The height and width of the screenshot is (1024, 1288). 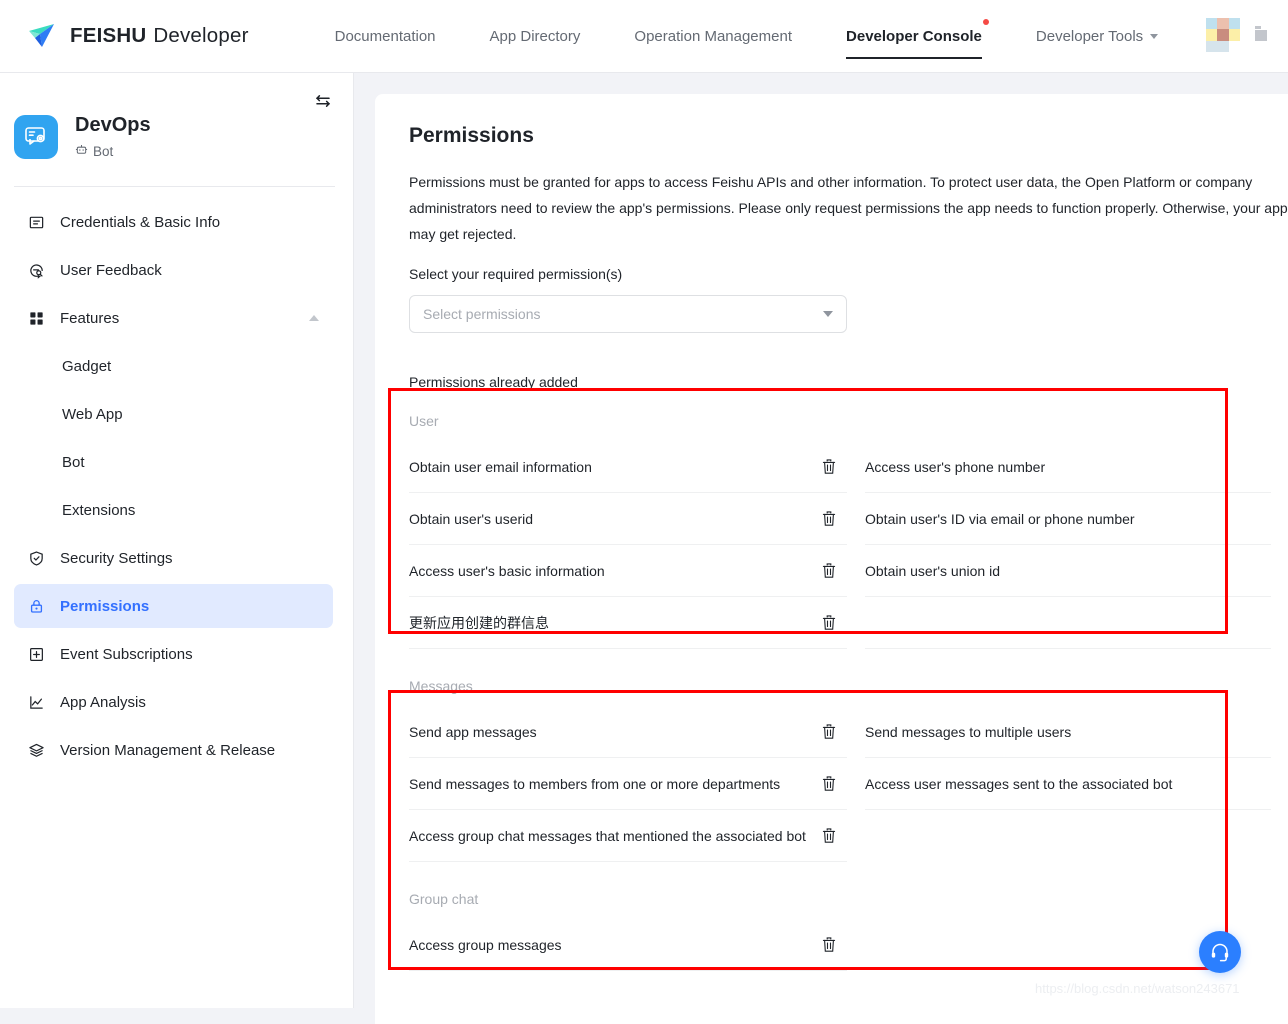 I want to click on sidebar-item-label: Extensions, so click(x=99, y=510).